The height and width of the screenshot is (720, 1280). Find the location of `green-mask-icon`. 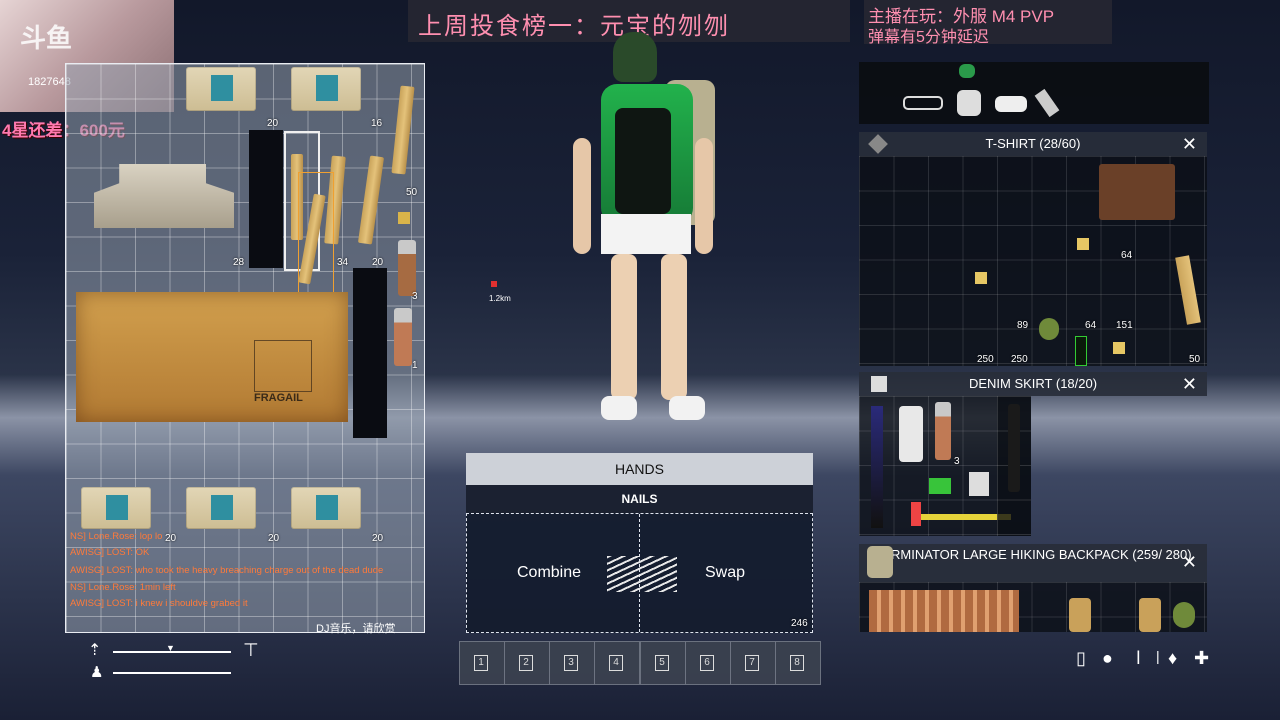

green-mask-icon is located at coordinates (967, 71).